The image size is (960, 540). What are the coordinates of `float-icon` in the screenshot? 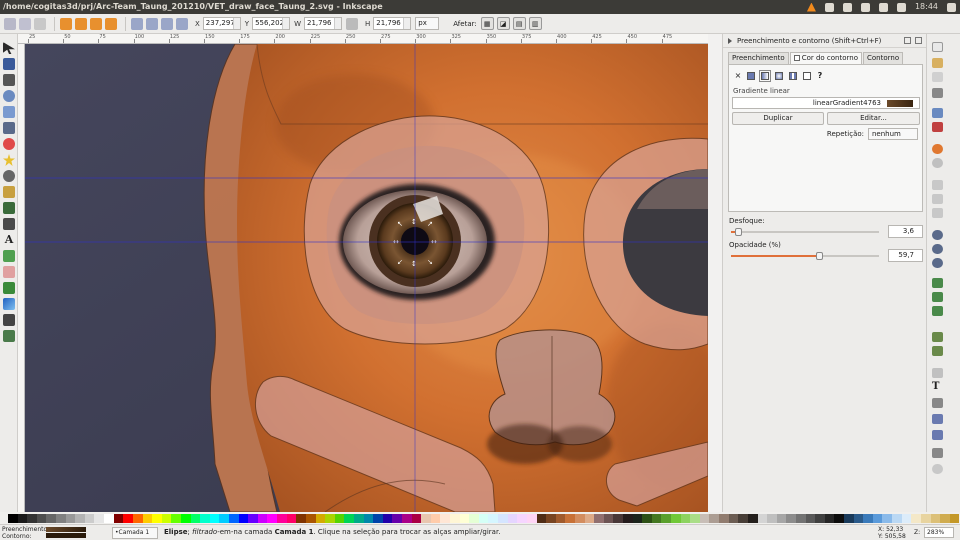 It's located at (907, 40).